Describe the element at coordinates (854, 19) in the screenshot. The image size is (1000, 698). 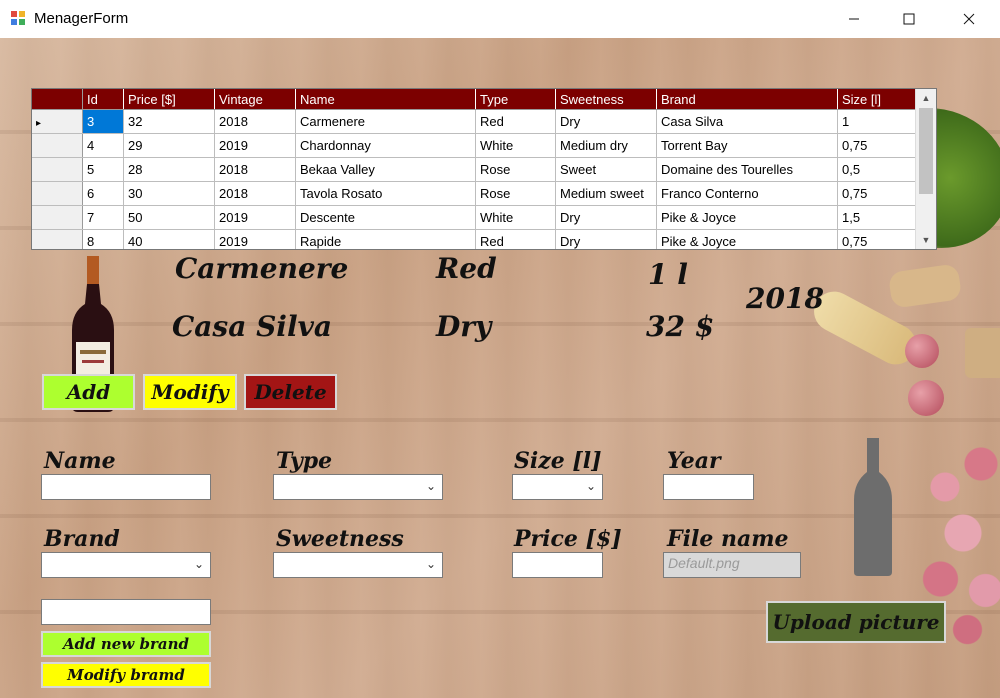
I see `minimize-button` at that location.